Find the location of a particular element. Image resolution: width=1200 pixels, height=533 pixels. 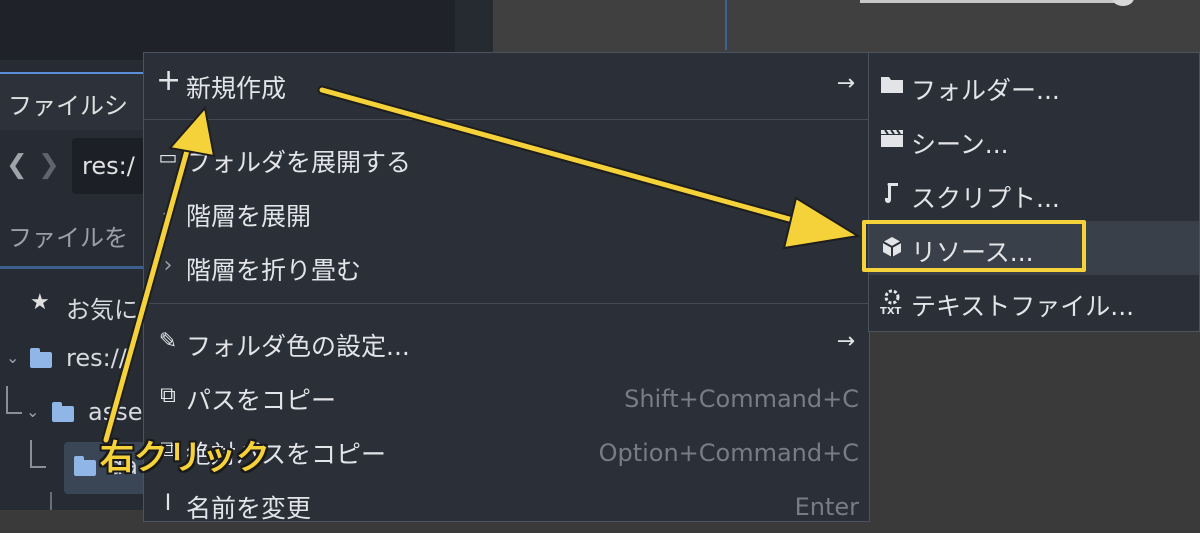

chevron-right-icon: › is located at coordinates (168, 265).